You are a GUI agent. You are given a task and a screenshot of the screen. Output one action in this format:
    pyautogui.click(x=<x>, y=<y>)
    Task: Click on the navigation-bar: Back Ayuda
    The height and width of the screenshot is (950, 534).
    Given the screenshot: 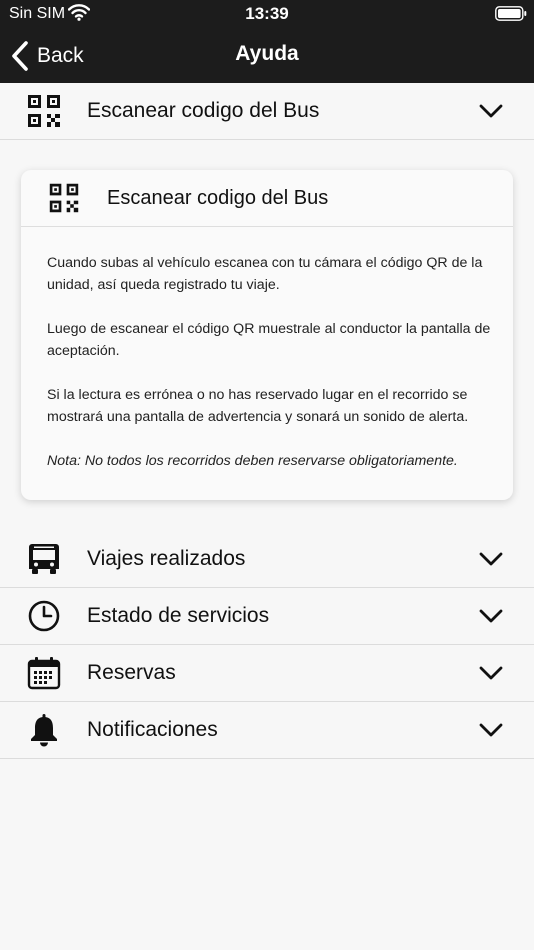 What is the action you would take?
    pyautogui.click(x=267, y=55)
    